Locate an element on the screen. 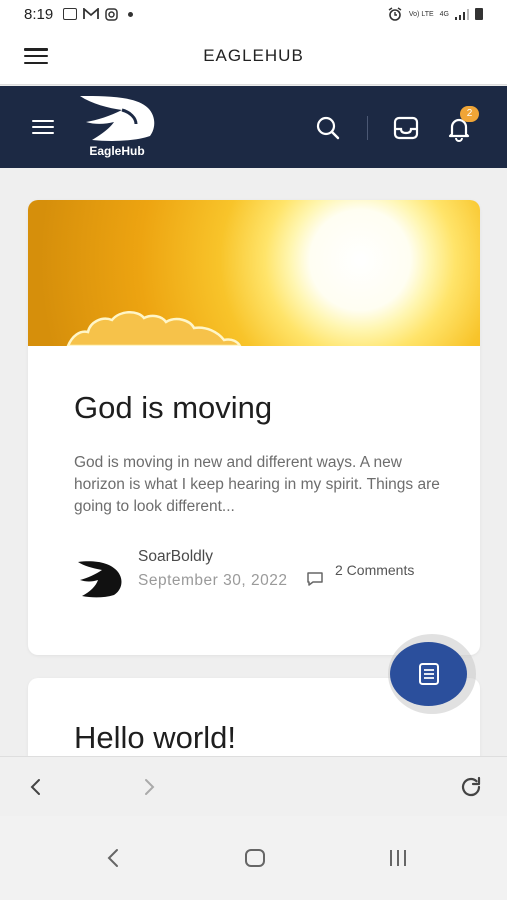 This screenshot has width=507, height=900. volte-icon: Vo) LTE is located at coordinates (421, 14).